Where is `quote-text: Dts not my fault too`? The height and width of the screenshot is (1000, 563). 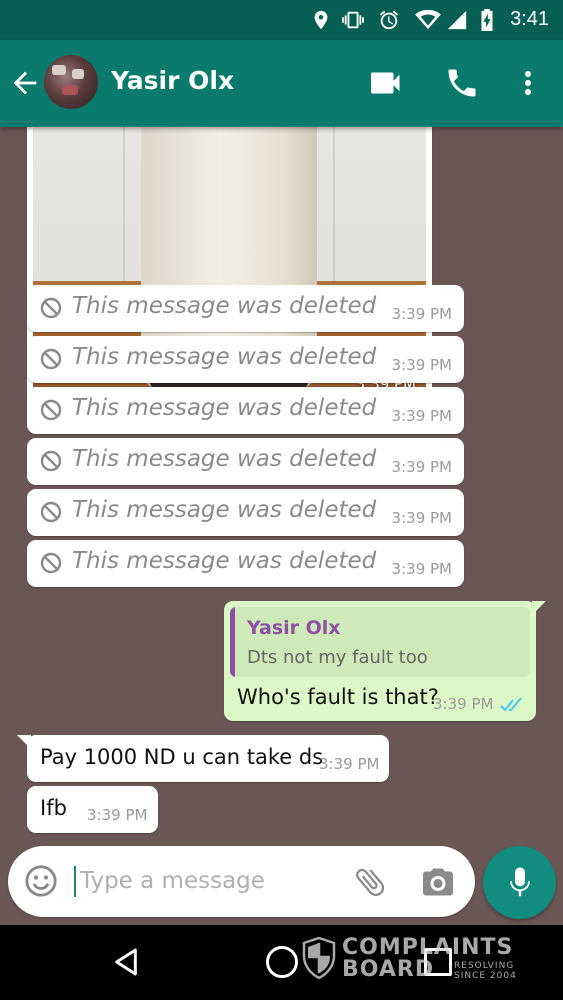
quote-text: Dts not my fault too is located at coordinates (337, 657).